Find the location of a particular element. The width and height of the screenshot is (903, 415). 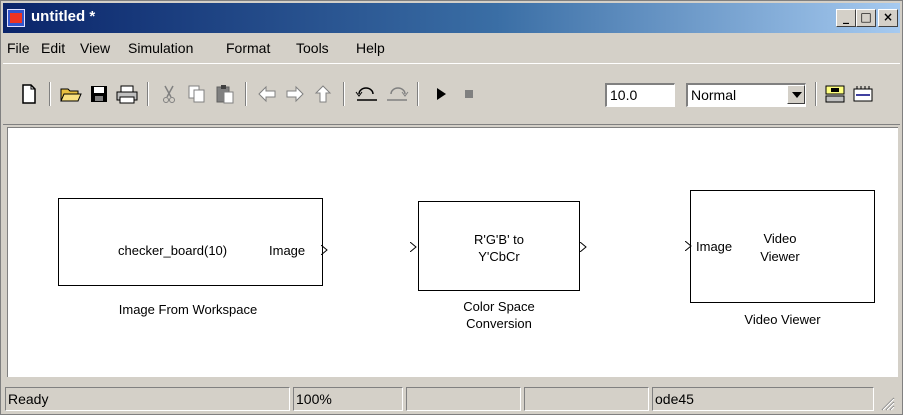

chevron-down-icon is located at coordinates (796, 94).